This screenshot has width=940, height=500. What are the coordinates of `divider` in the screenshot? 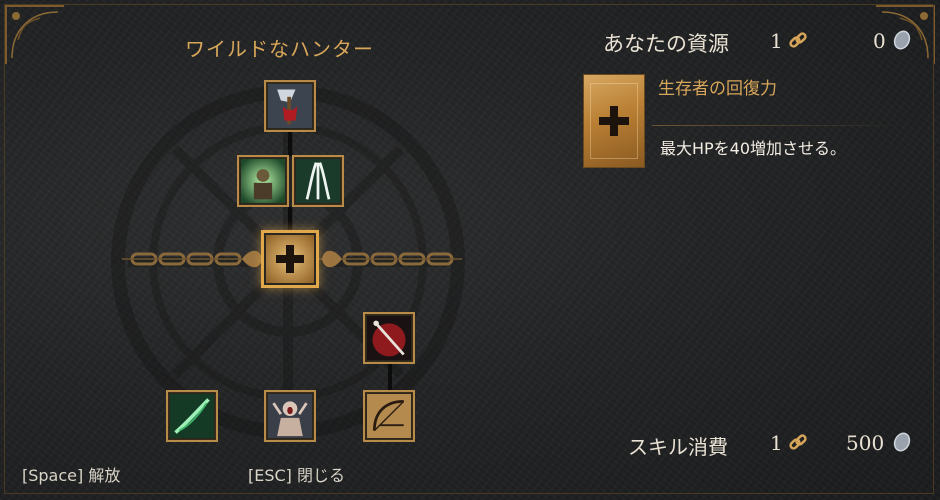 It's located at (781, 125).